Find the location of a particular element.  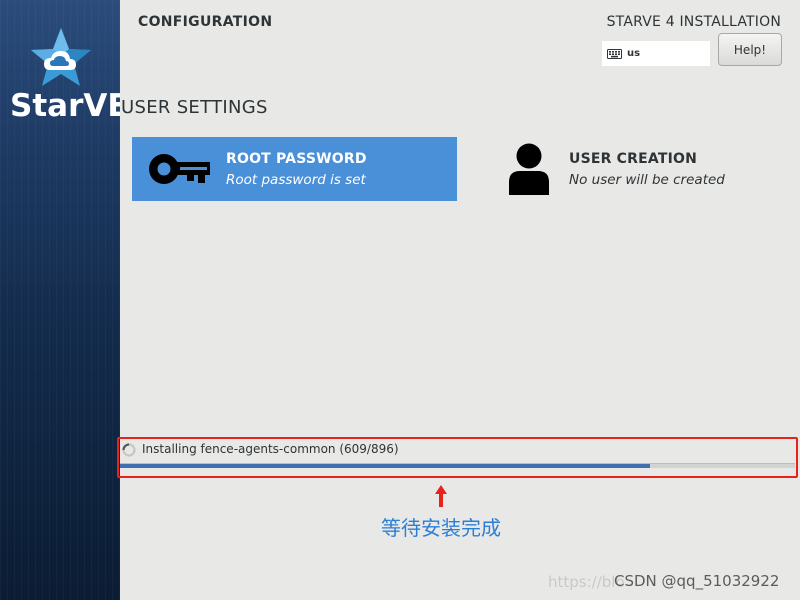

key-icon is located at coordinates (179, 169).